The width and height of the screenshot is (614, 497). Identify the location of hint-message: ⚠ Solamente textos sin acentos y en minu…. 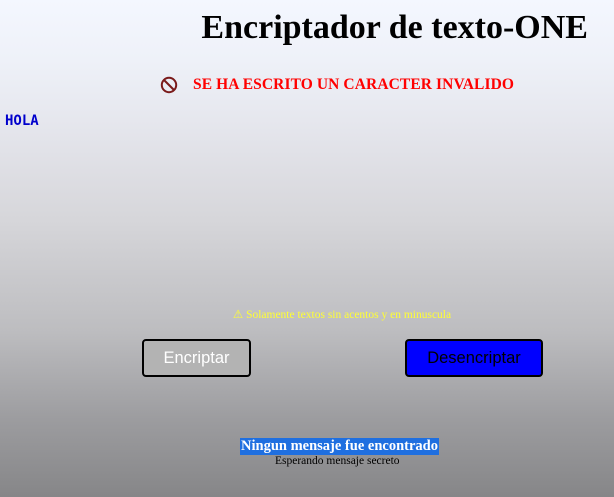
(307, 314).